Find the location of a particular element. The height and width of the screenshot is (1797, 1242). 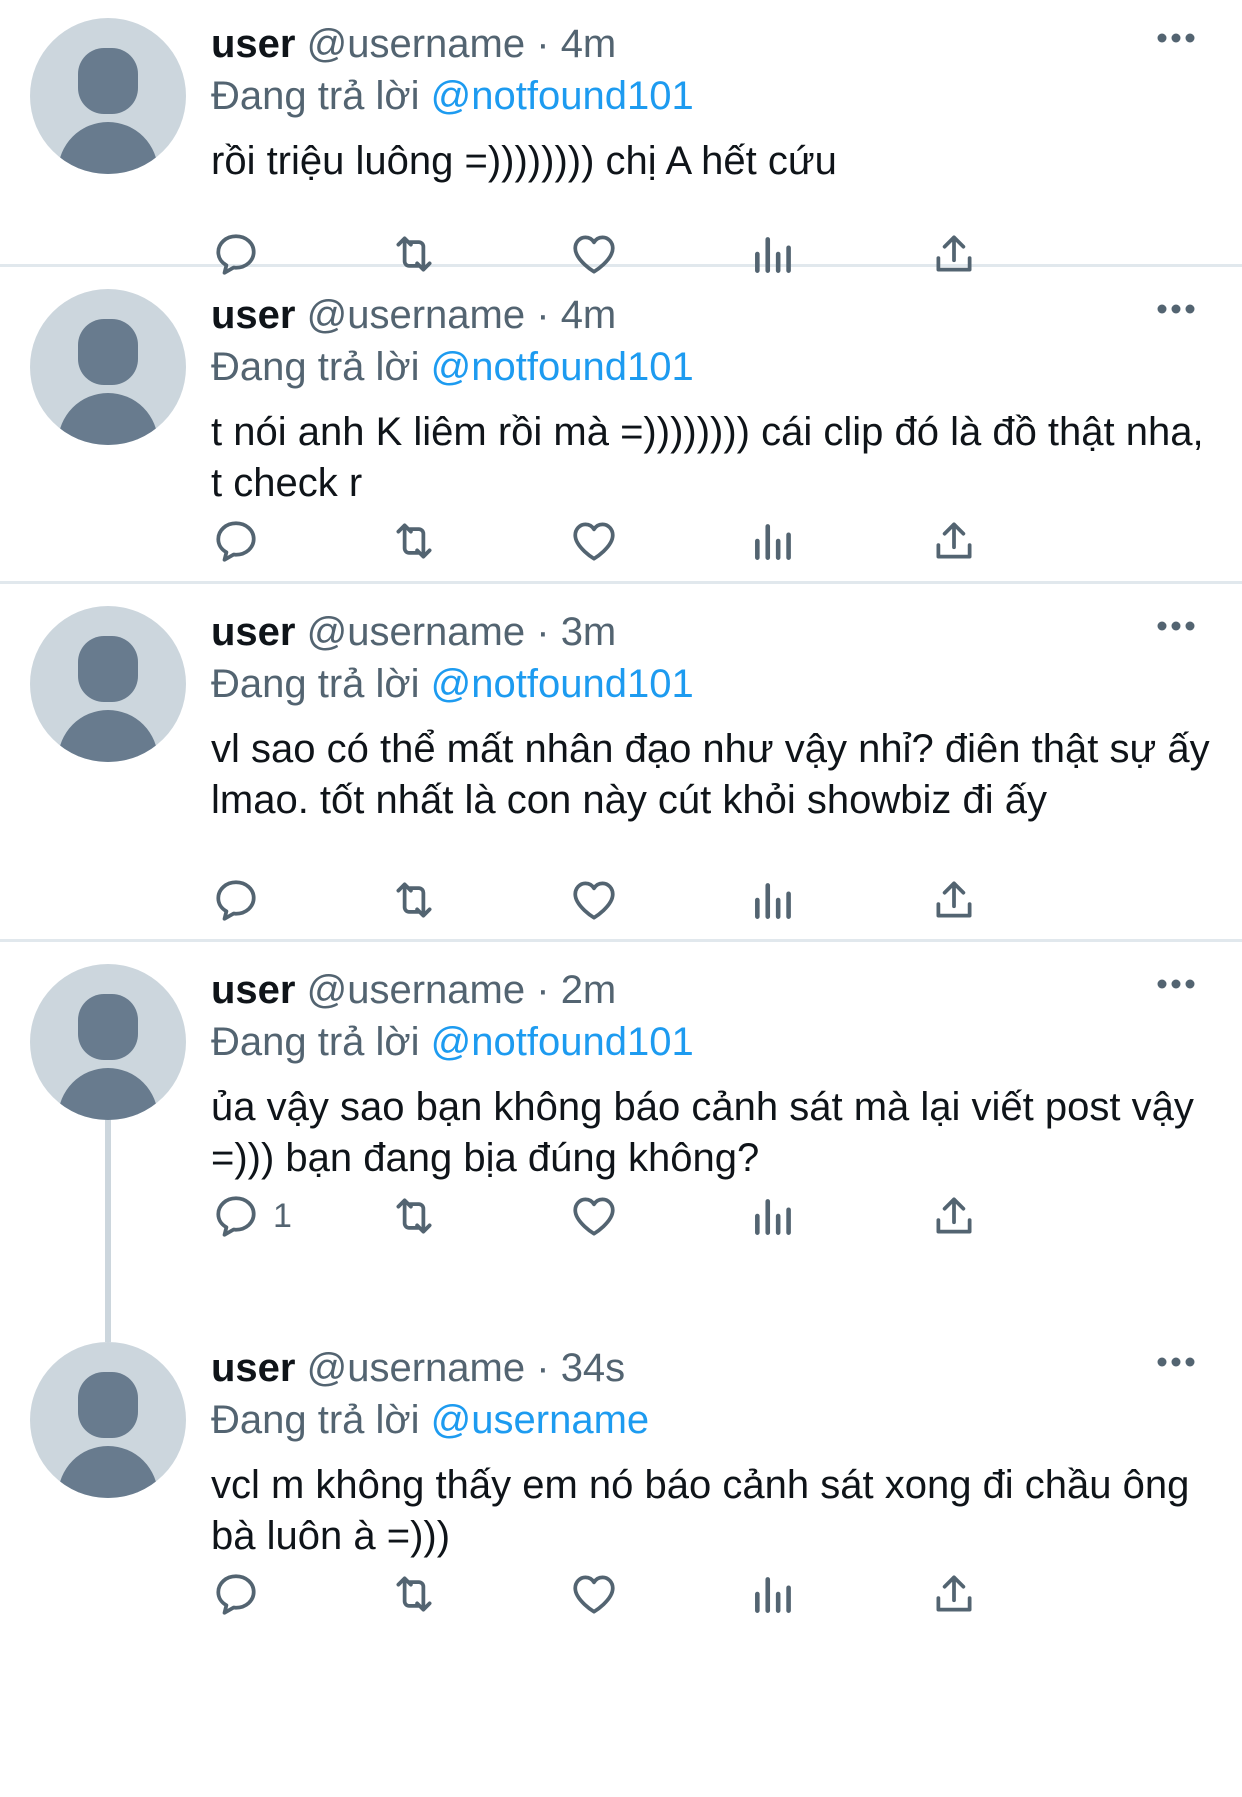

timestamp: 3m is located at coordinates (589, 632).